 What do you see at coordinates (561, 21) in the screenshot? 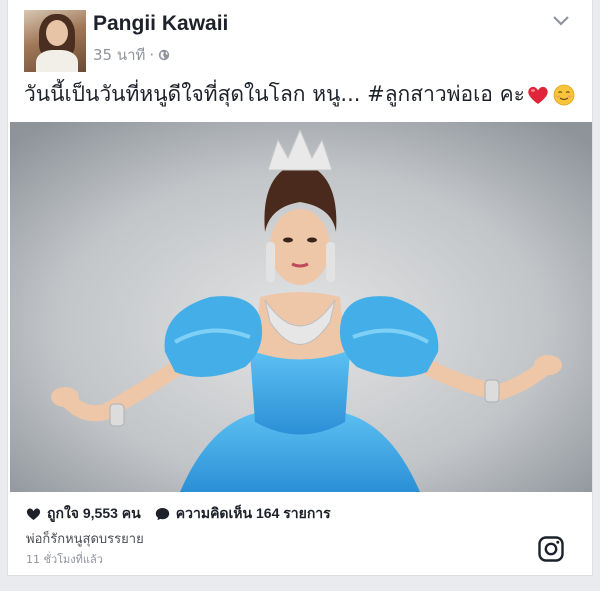
I see `chevron-down-icon` at bounding box center [561, 21].